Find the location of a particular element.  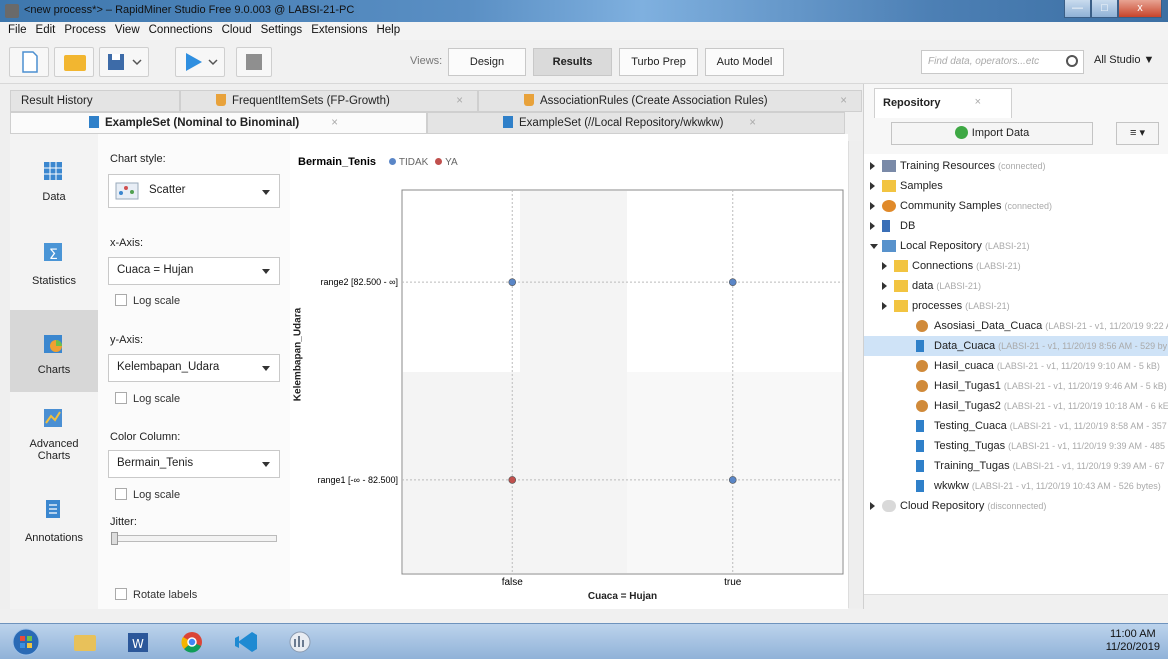

stop-button is located at coordinates (254, 62).